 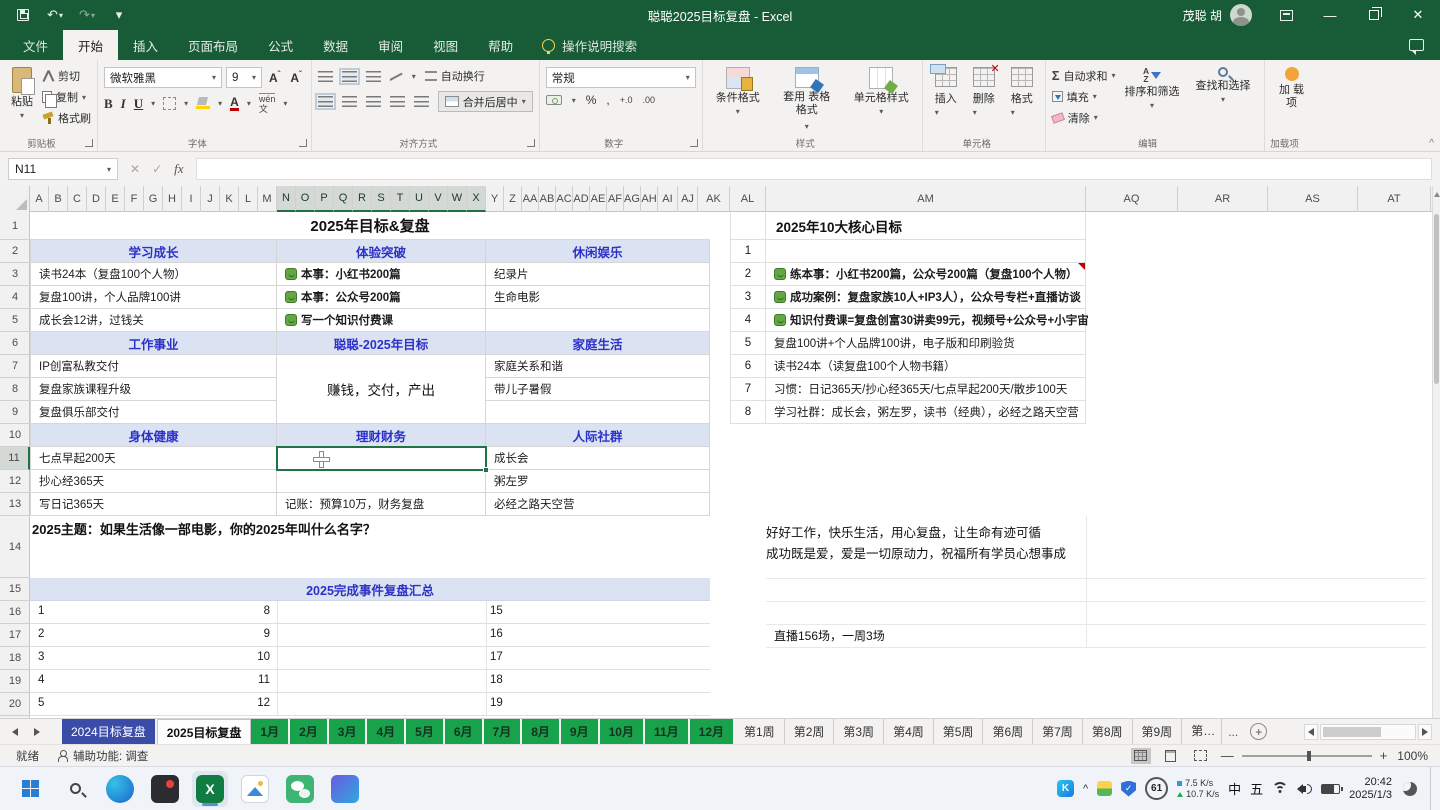 What do you see at coordinates (598, 504) in the screenshot?
I see `cell: 必经之路天空营` at bounding box center [598, 504].